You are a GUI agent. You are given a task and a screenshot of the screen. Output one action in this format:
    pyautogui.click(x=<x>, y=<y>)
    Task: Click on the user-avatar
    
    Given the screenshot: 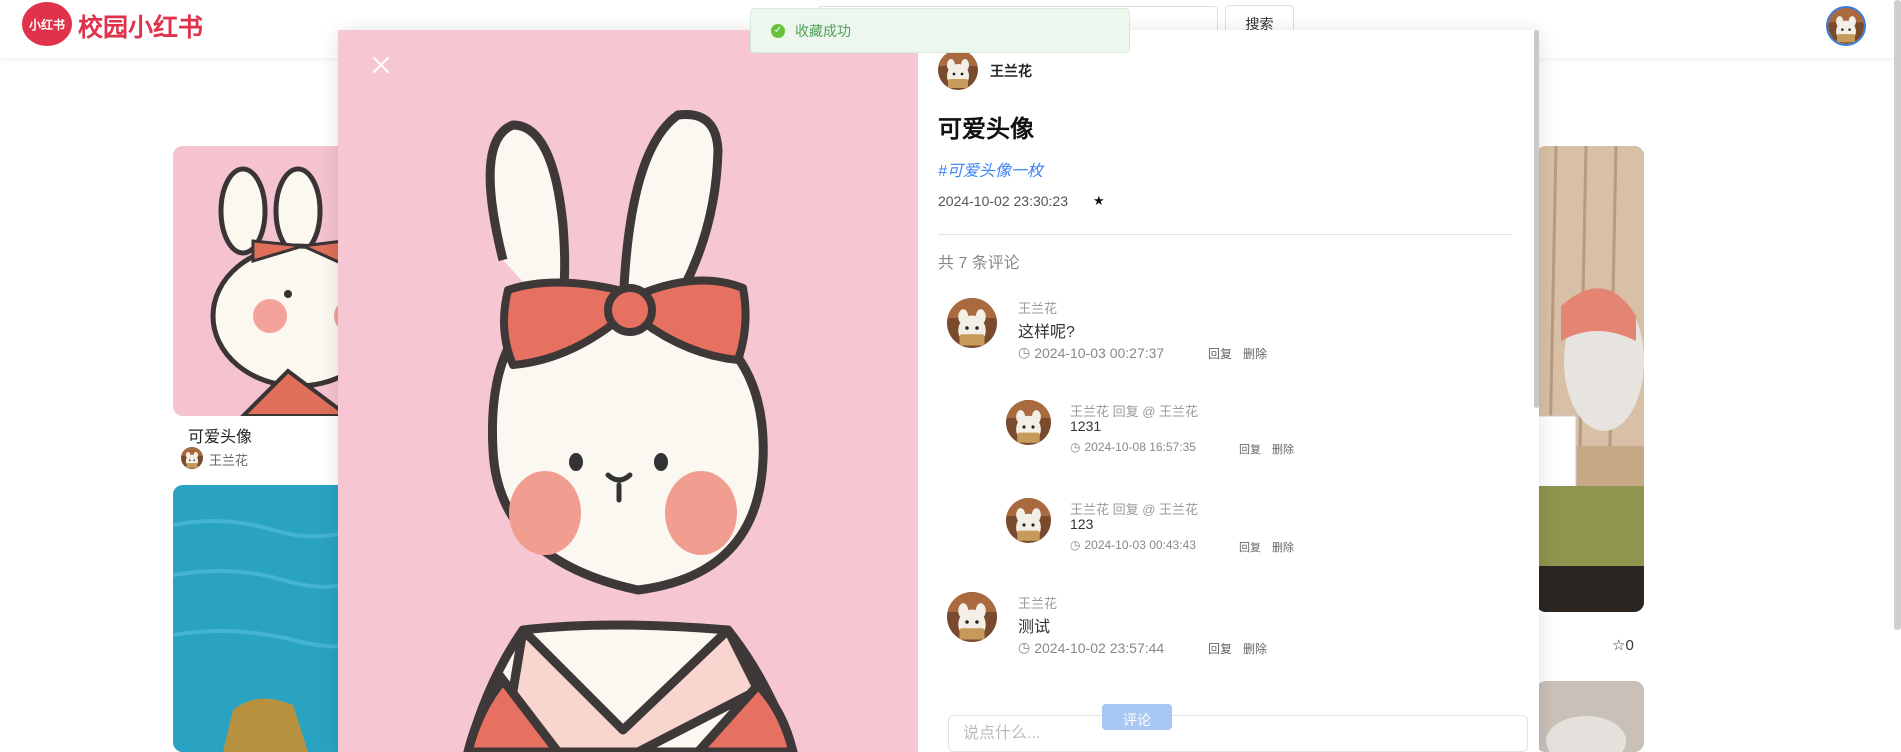 What is the action you would take?
    pyautogui.click(x=1846, y=26)
    